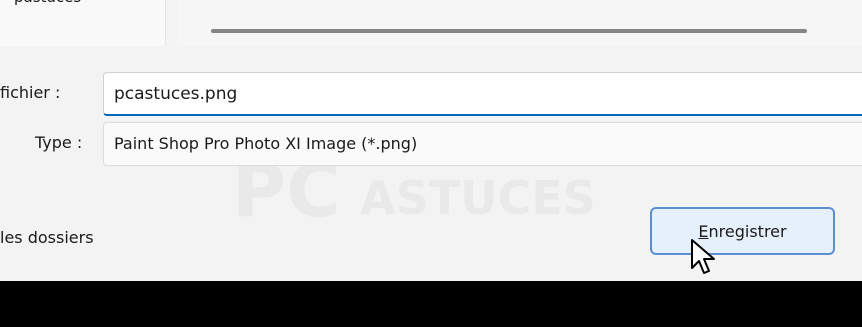 This screenshot has width=862, height=327. Describe the element at coordinates (30, 92) in the screenshot. I see `filename-label: fichier :` at that location.